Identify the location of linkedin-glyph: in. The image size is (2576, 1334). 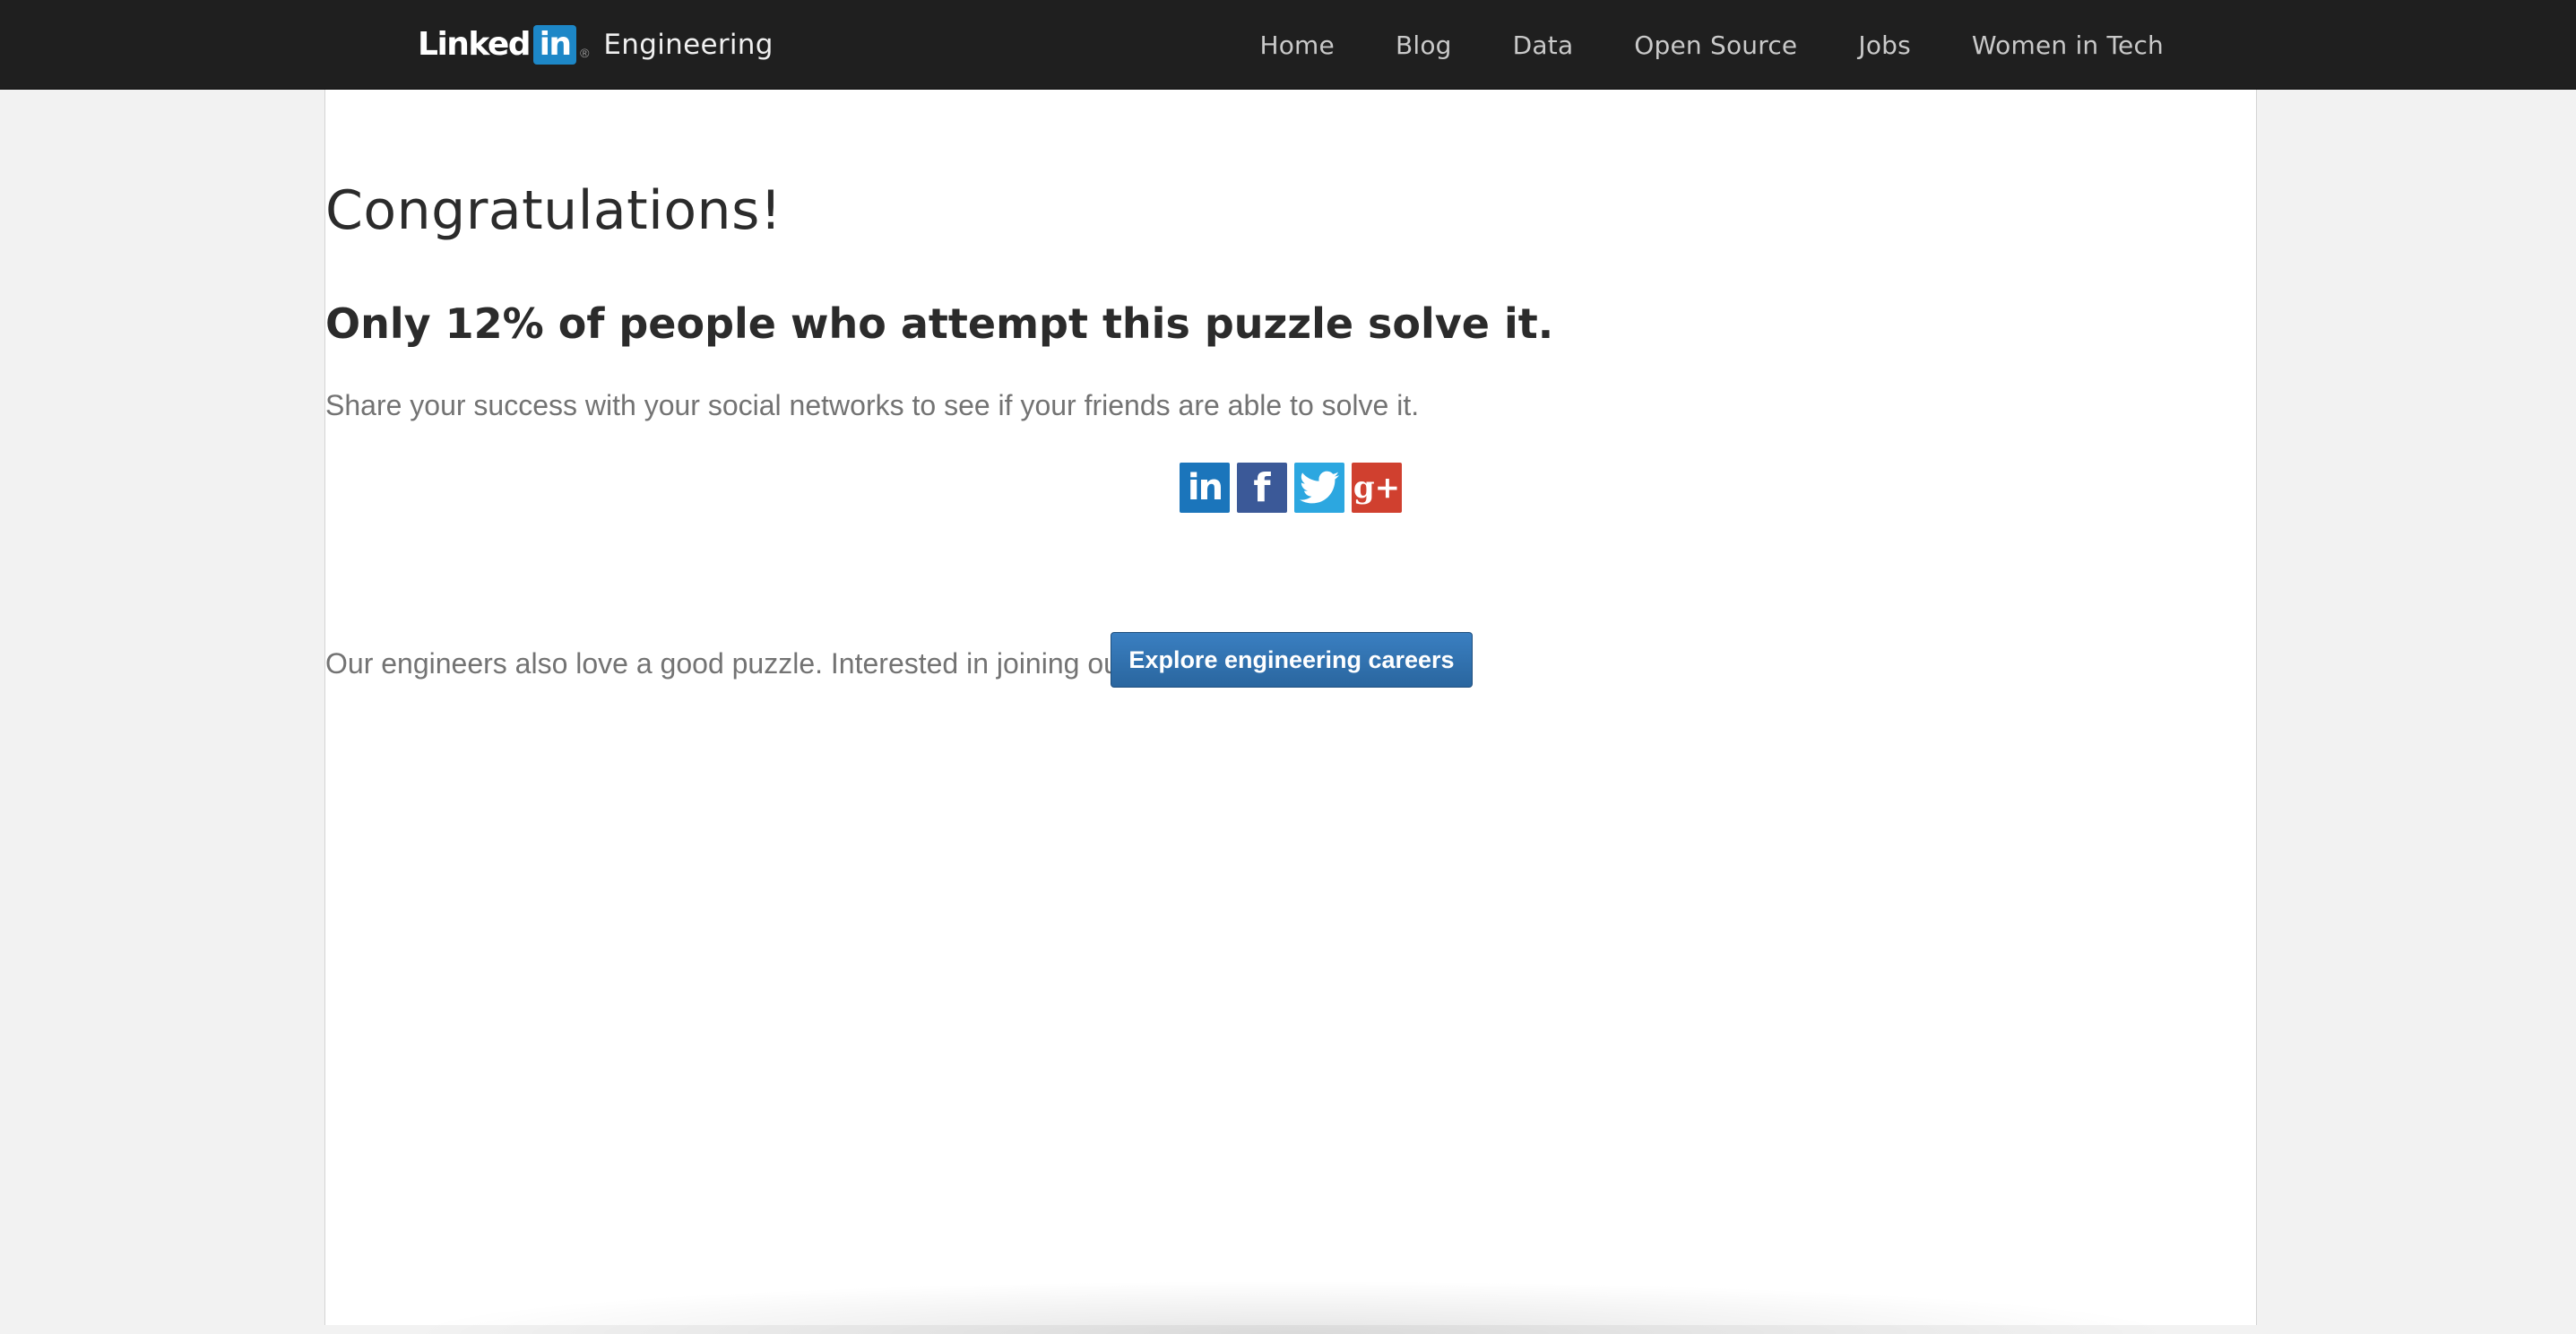
(1205, 487).